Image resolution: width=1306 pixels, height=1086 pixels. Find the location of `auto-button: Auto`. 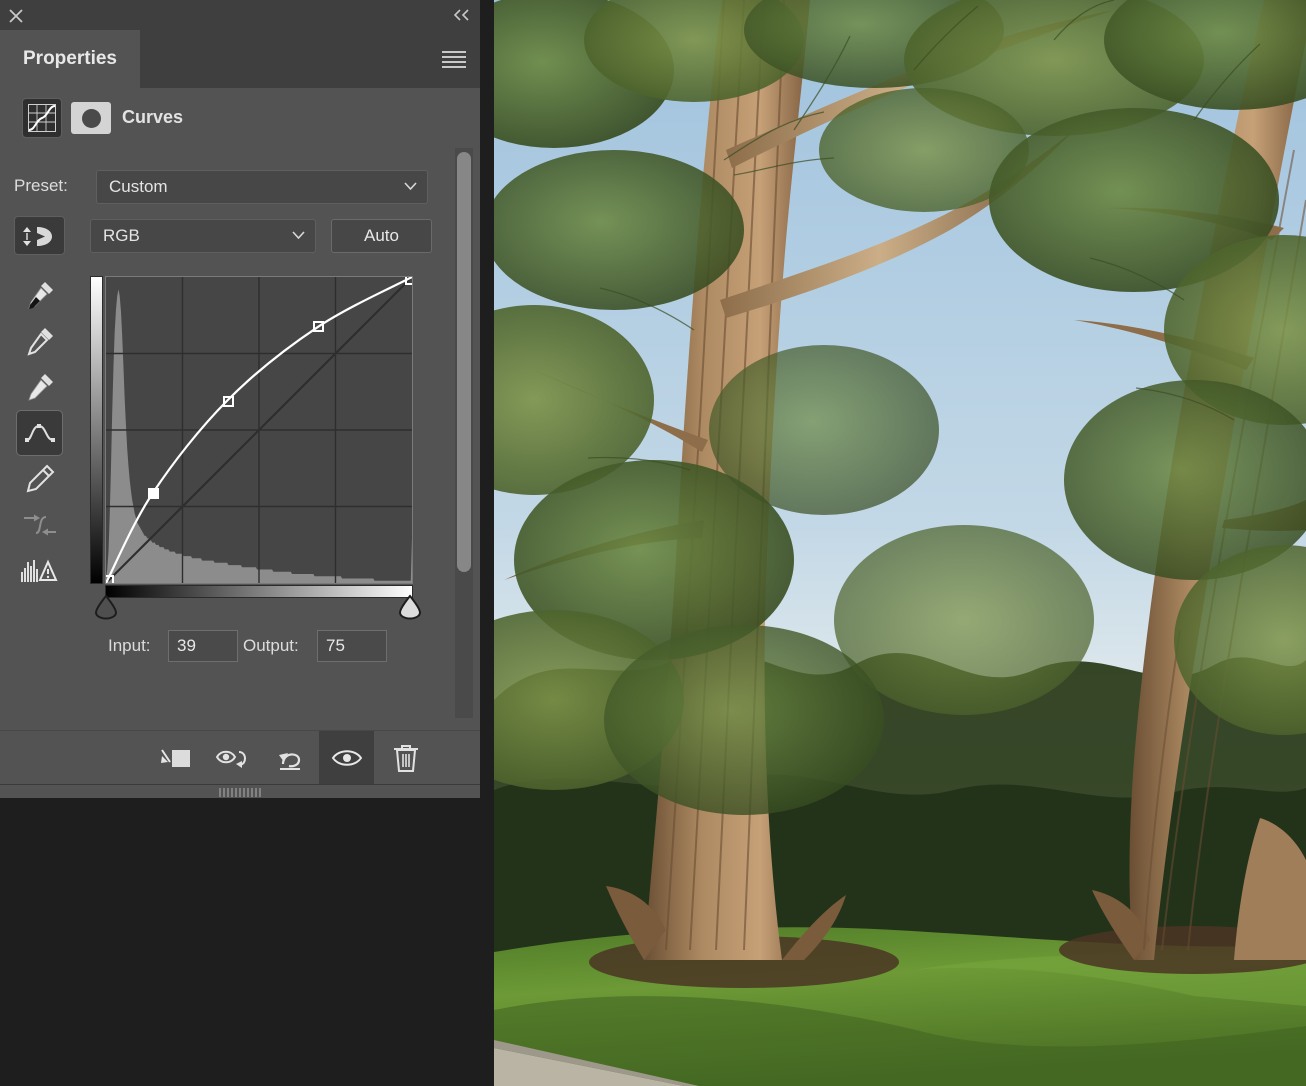

auto-button: Auto is located at coordinates (381, 236).